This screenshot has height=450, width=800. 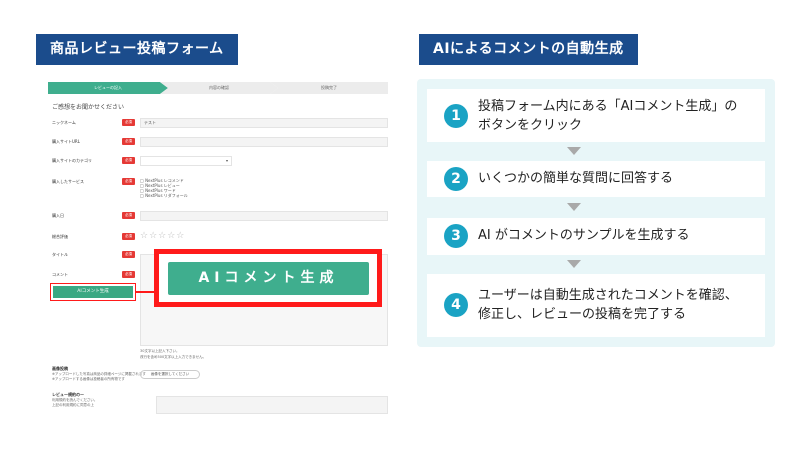 What do you see at coordinates (582, 314) in the screenshot?
I see `step-text: 修正し、レビューの投稿を完了する` at bounding box center [582, 314].